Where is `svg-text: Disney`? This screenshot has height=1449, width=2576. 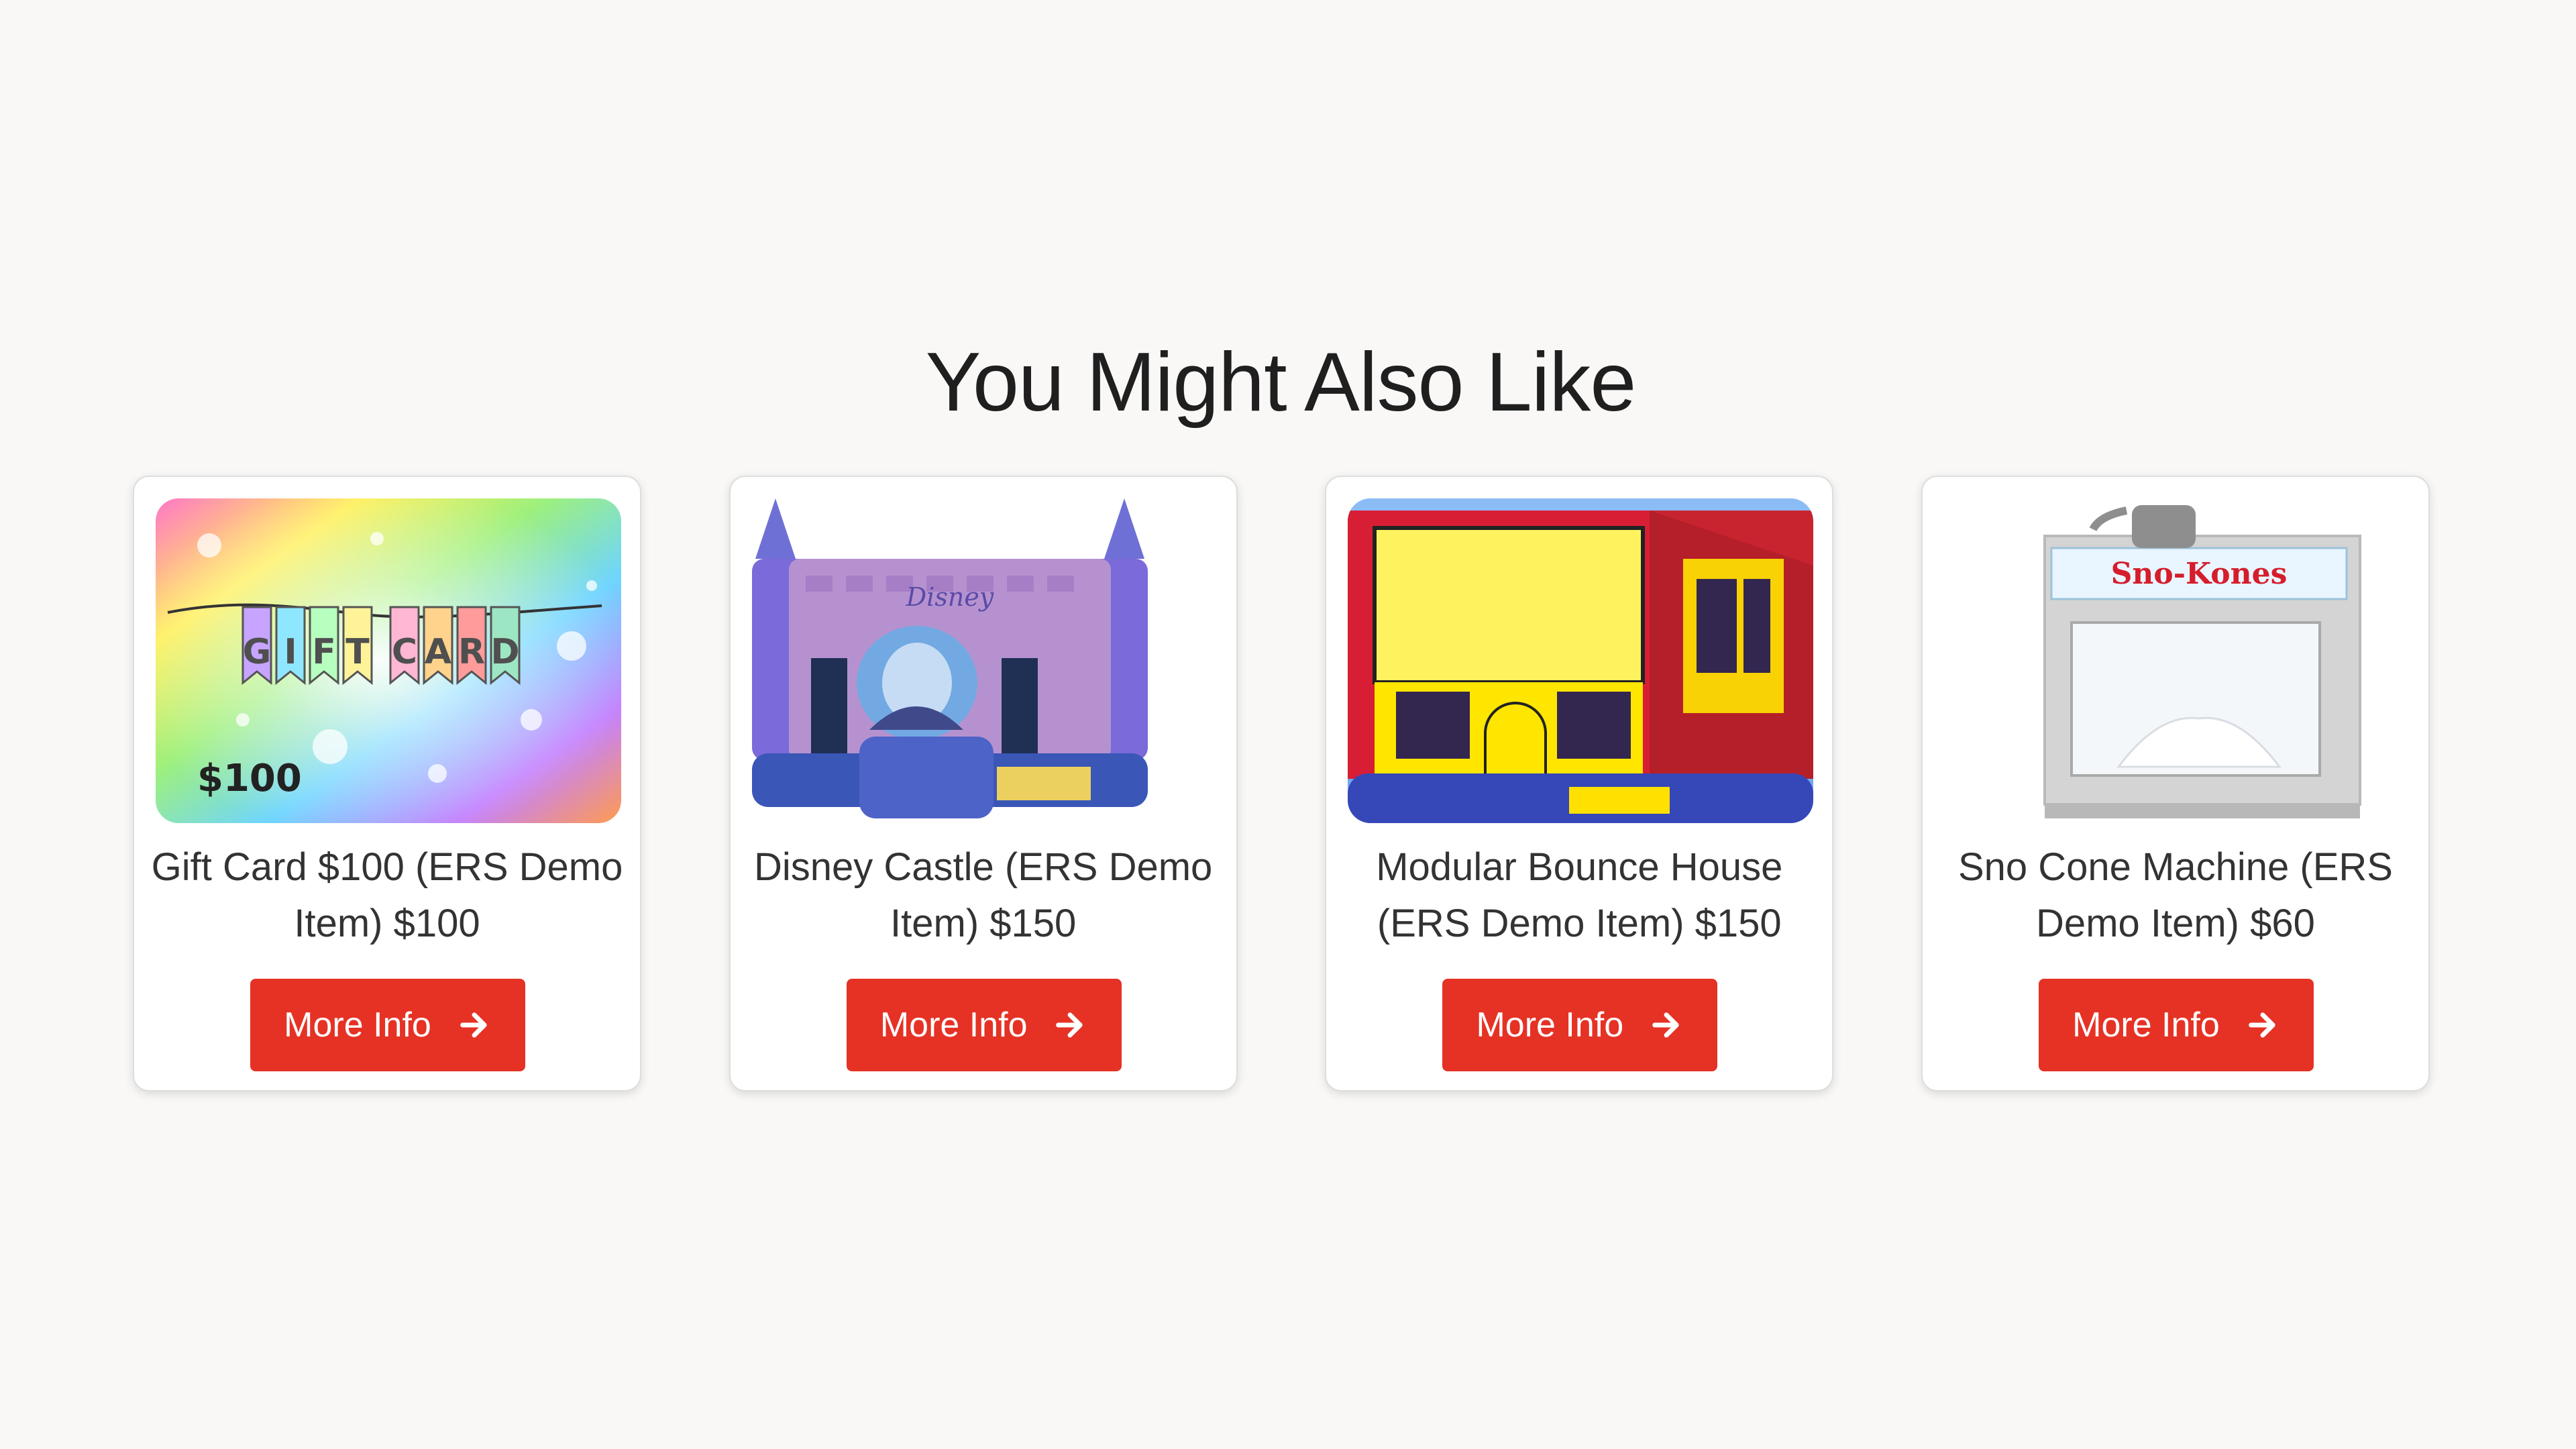
svg-text: Disney is located at coordinates (949, 597).